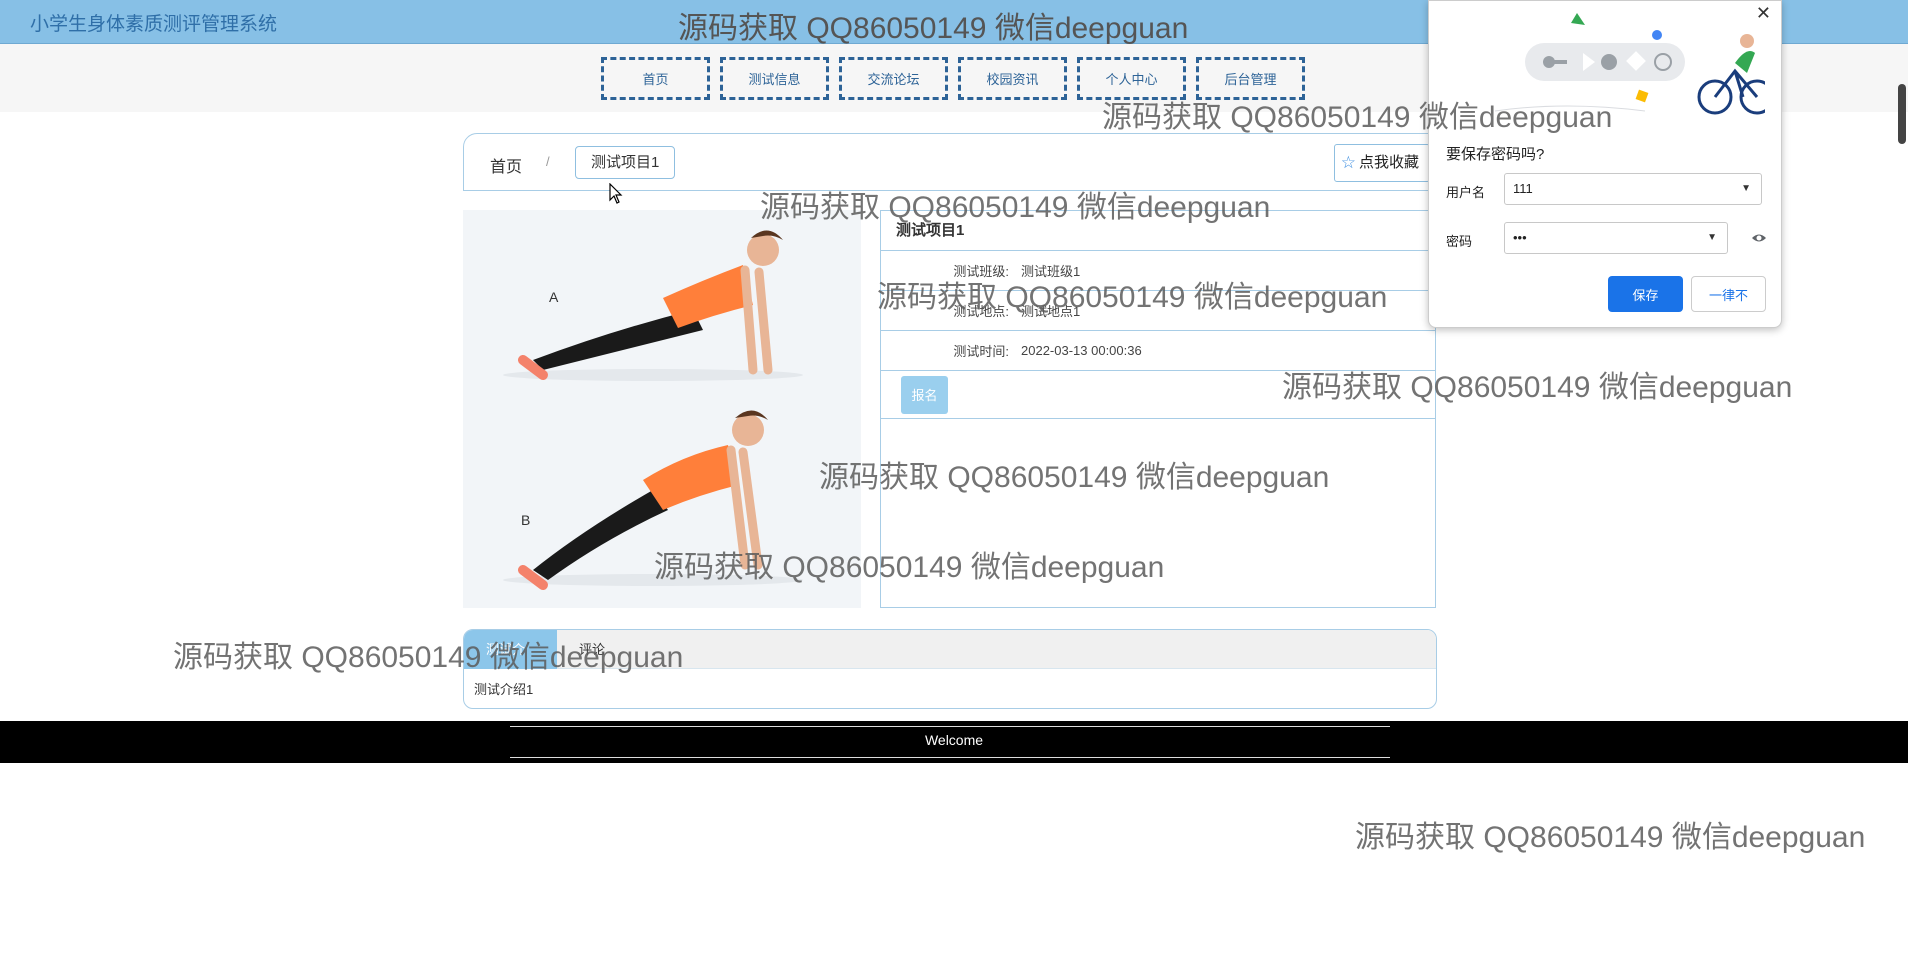 The image size is (1908, 956). I want to click on eye-icon, so click(1759, 238).